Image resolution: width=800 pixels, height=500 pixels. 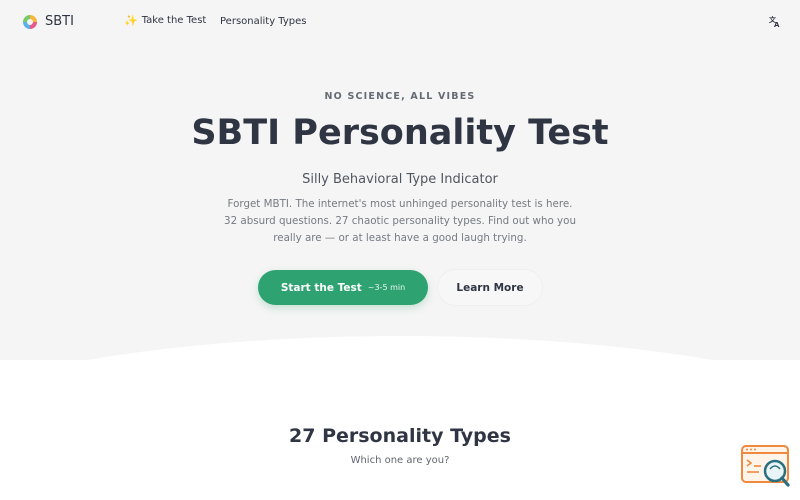 I want to click on start-test-duration: ~3-5 min, so click(x=386, y=287).